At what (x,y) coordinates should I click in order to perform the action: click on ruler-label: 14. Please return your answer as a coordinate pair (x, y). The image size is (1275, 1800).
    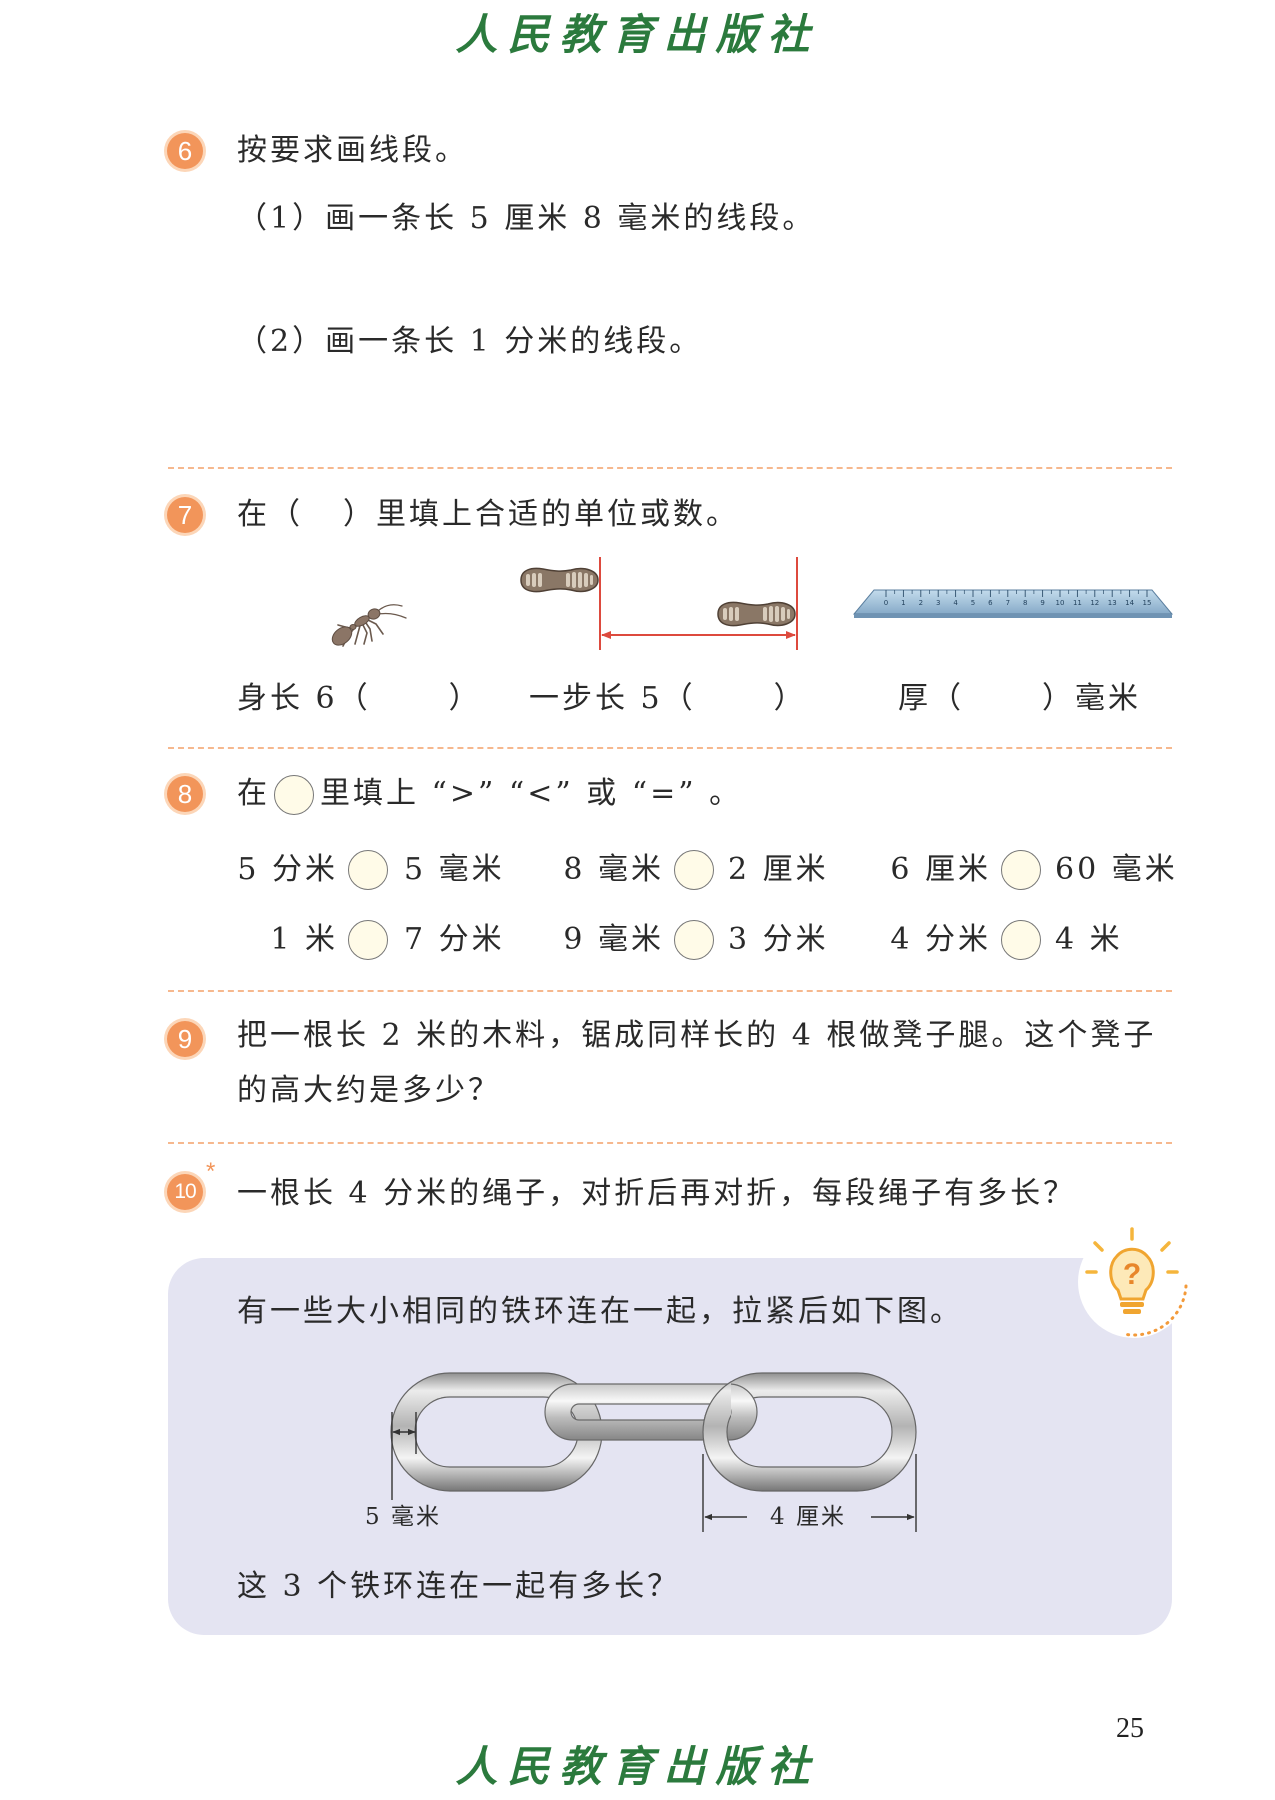
    Looking at the image, I should click on (1129, 603).